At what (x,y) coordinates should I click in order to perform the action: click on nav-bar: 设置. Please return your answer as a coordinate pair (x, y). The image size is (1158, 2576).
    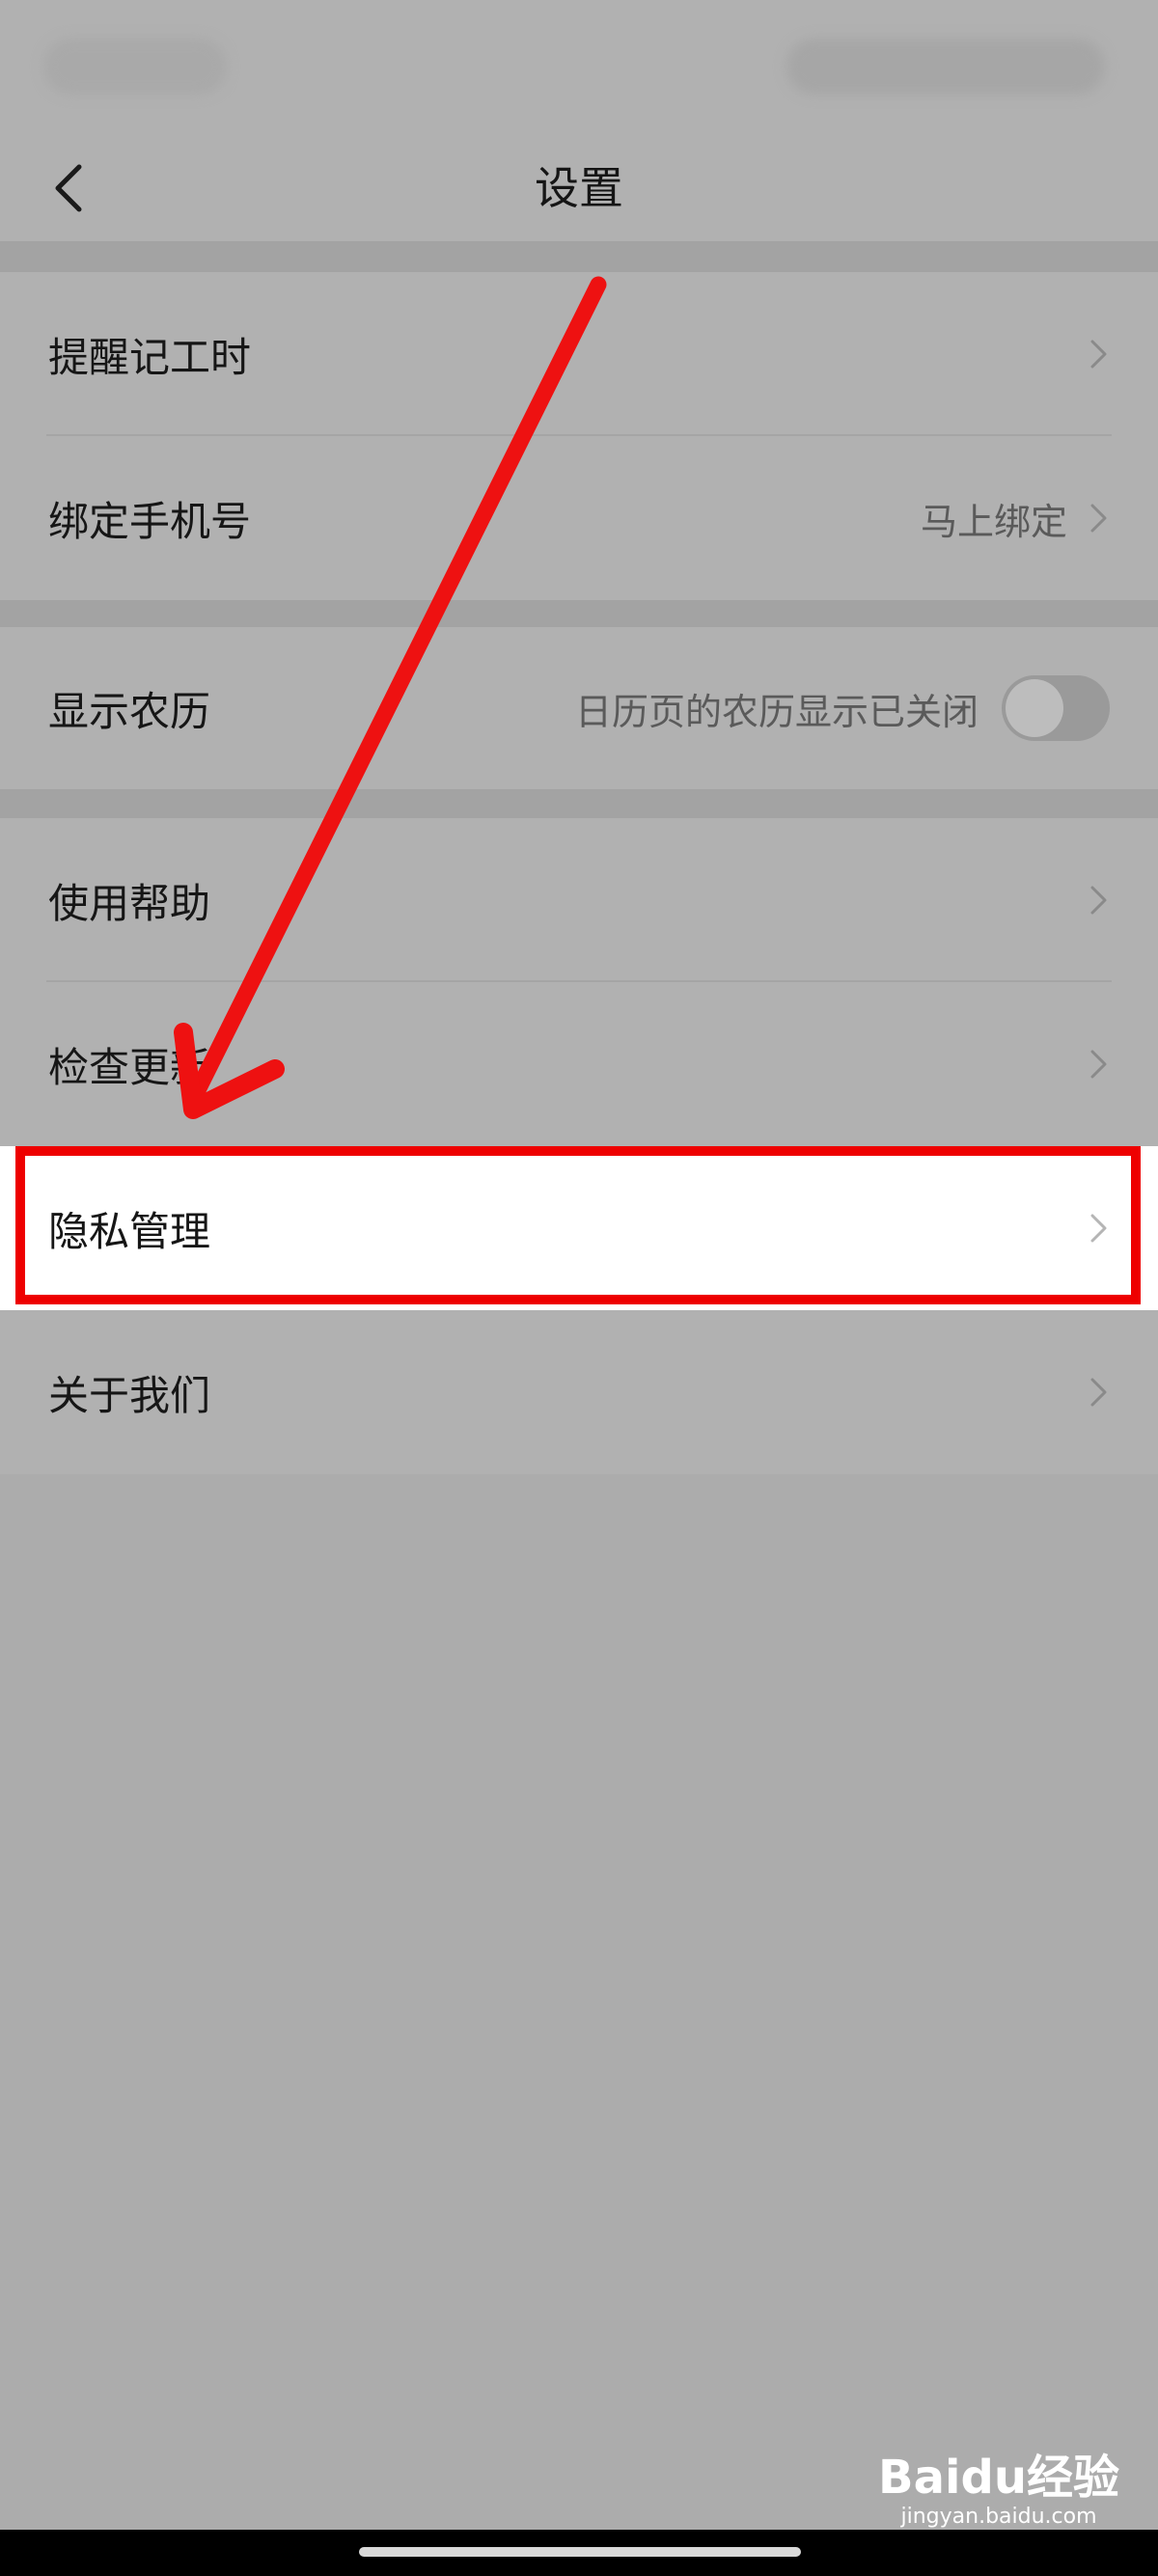
    Looking at the image, I should click on (579, 188).